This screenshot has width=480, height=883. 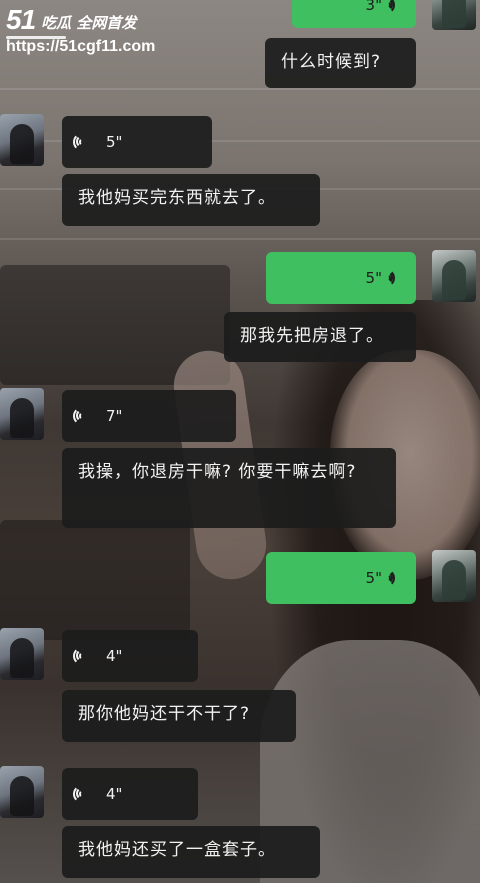 I want to click on text-message-bubble: 什么时候到?, so click(x=340, y=63).